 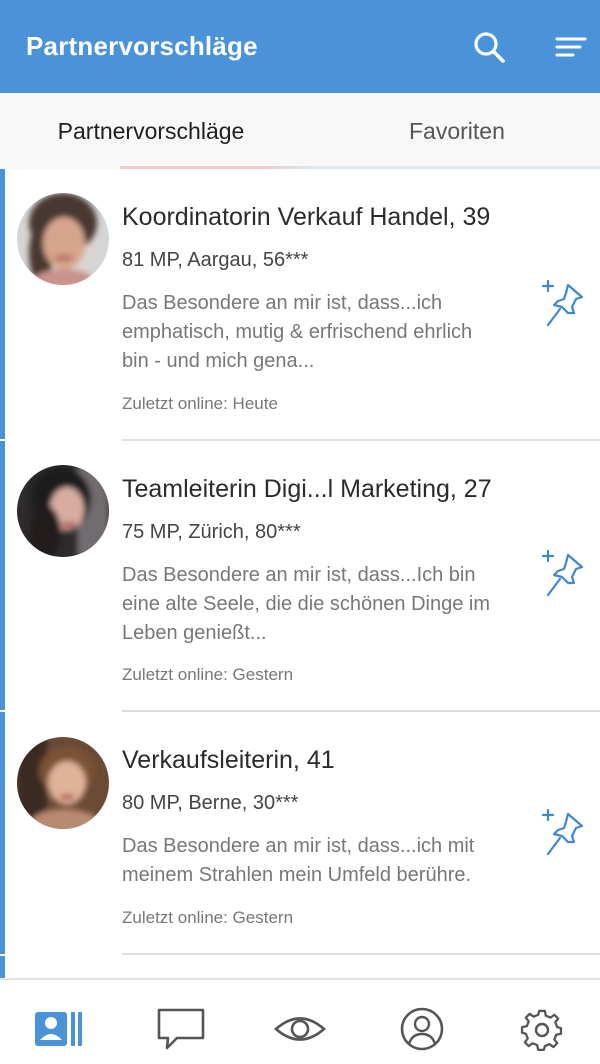 I want to click on description-line: Das Besondere an mir ist, dass...ich mit, so click(x=298, y=846).